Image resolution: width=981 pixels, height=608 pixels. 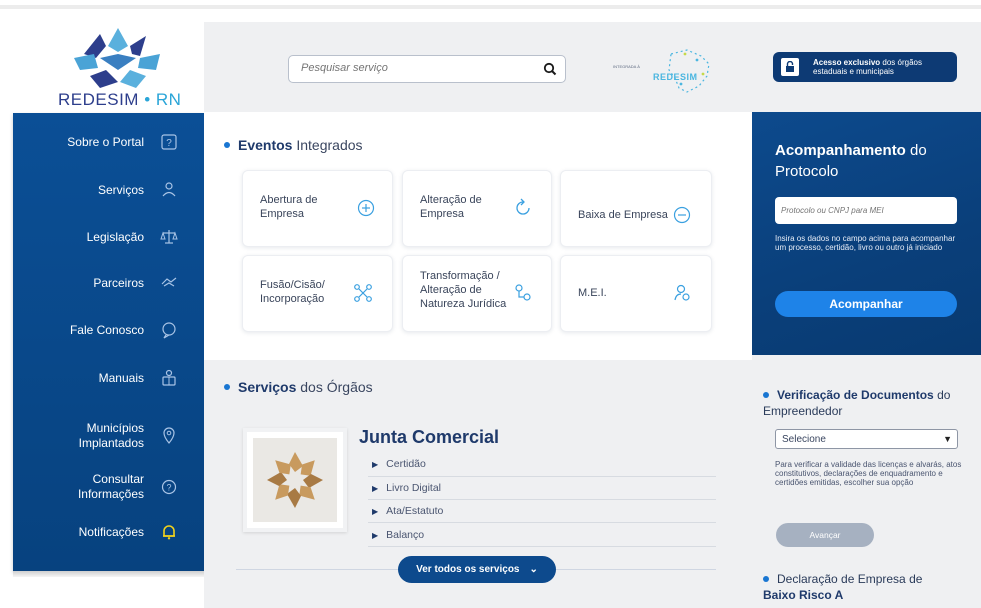 I want to click on sidebar-item-label: Manuais, so click(x=121, y=377).